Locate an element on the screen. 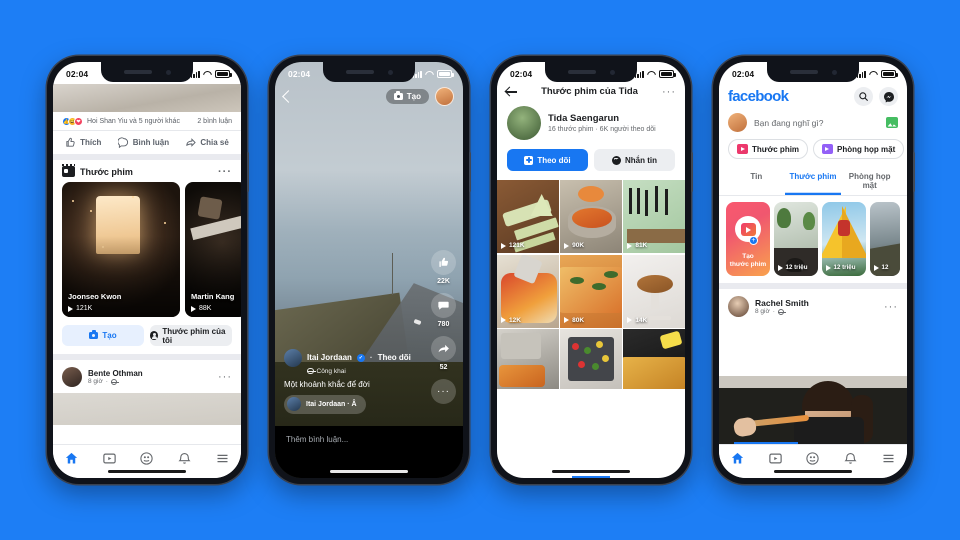 Image resolution: width=960 pixels, height=540 pixels. back-chevron-icon is located at coordinates (288, 96).